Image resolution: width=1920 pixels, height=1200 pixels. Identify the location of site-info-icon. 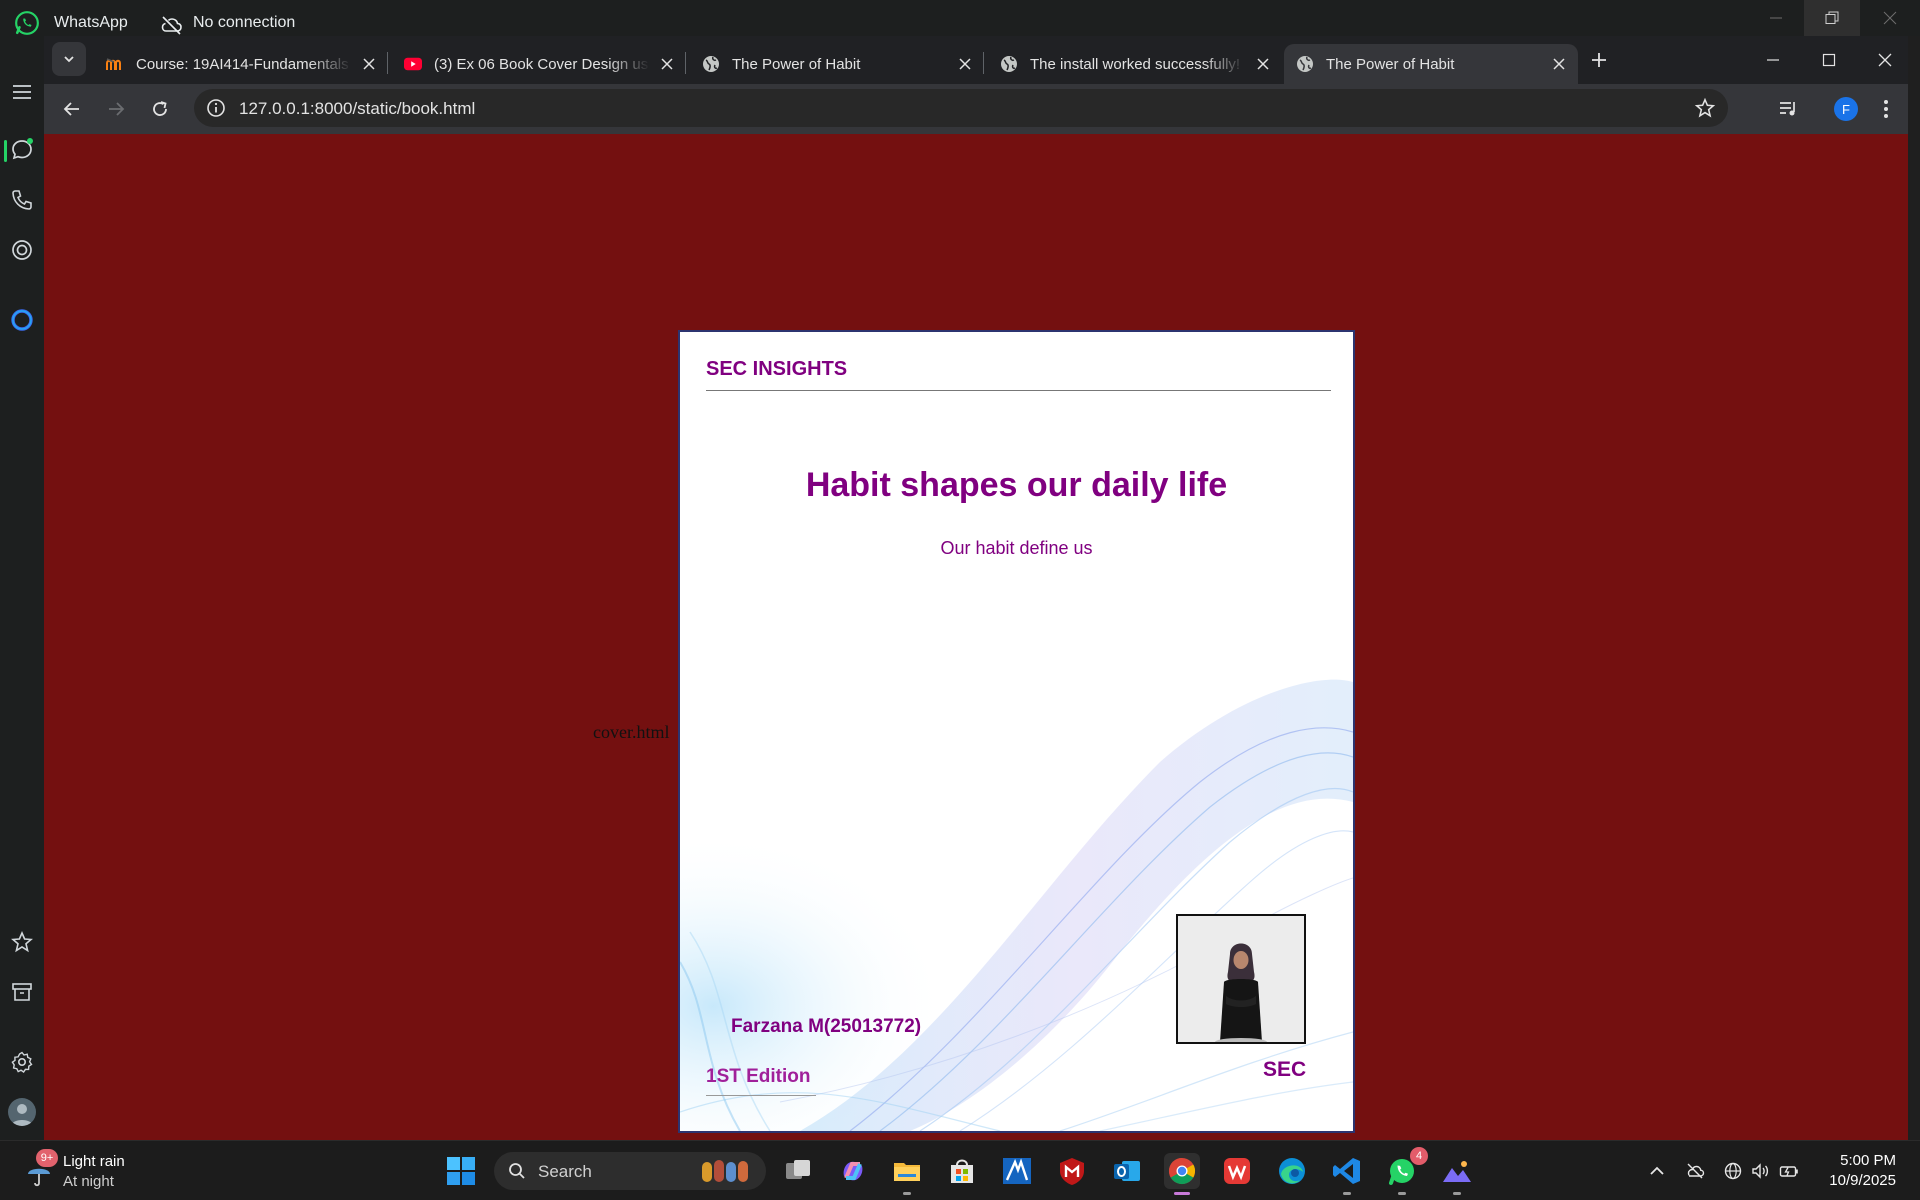
(216, 108).